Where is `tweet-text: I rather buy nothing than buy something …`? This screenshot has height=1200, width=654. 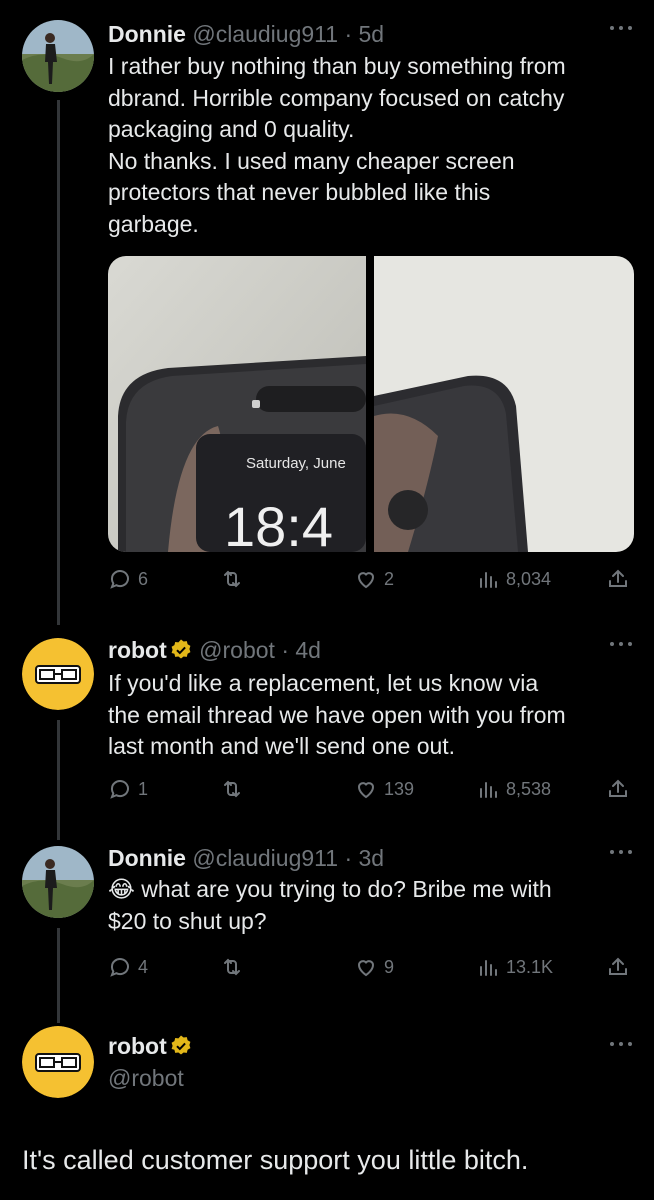
tweet-text: I rather buy nothing than buy something … is located at coordinates (373, 145).